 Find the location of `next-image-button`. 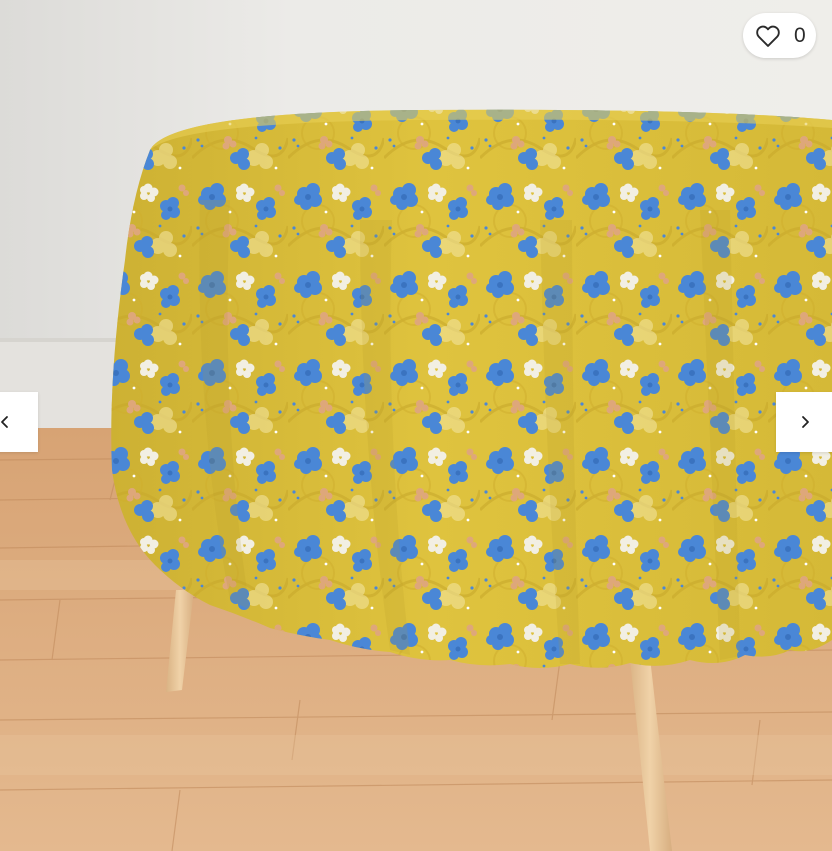

next-image-button is located at coordinates (804, 422).